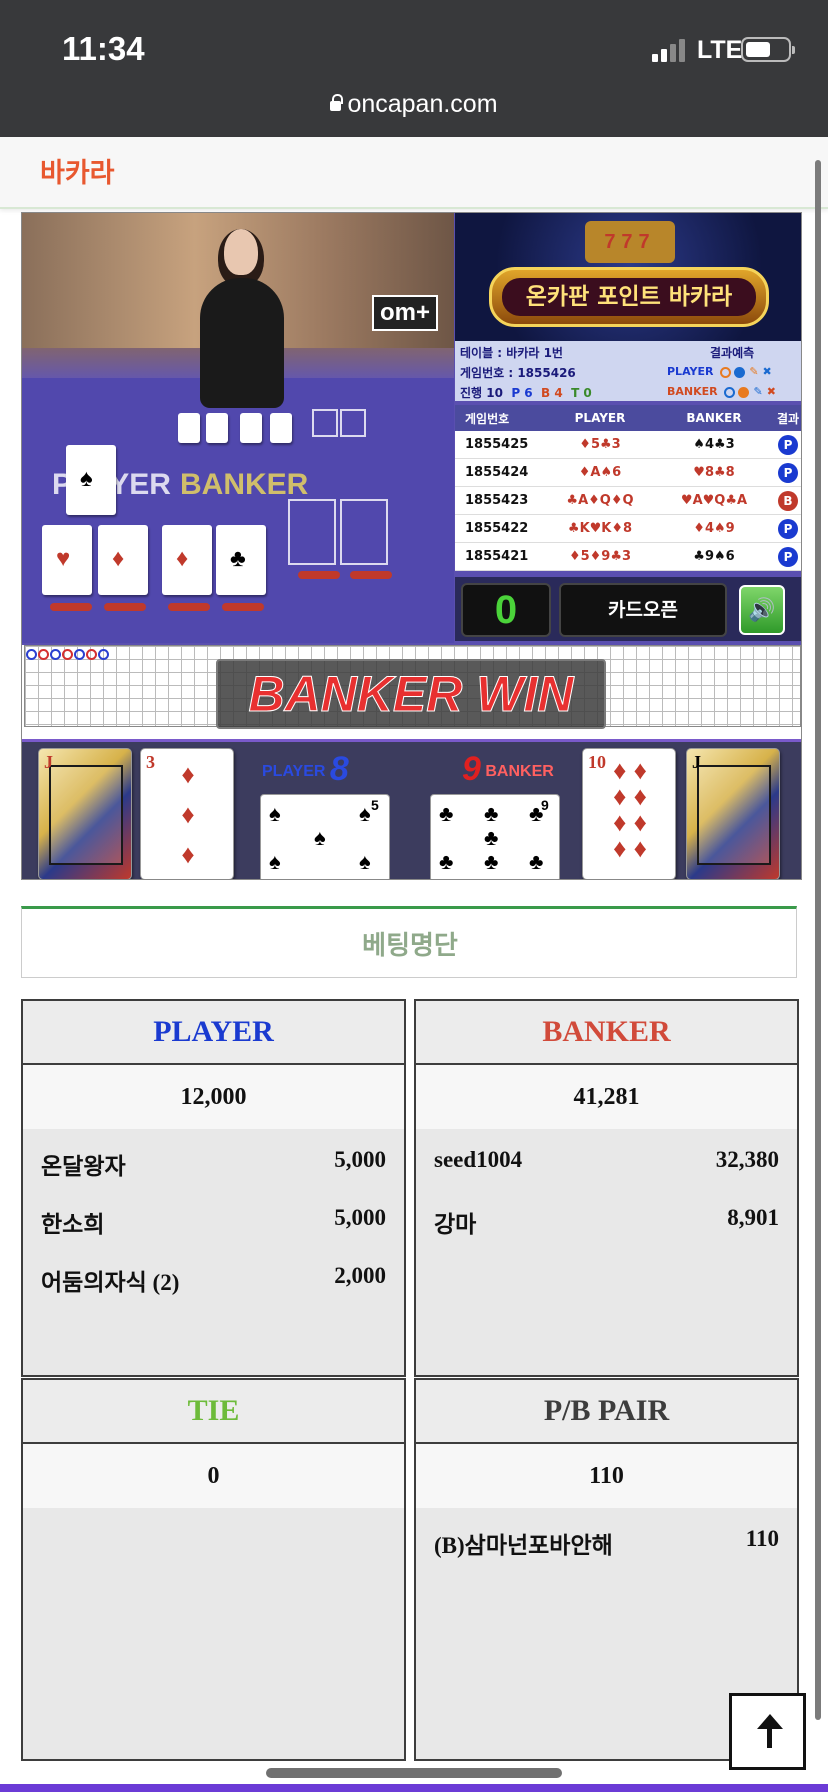  I want to click on banker-score: 9 BANKER, so click(508, 769).